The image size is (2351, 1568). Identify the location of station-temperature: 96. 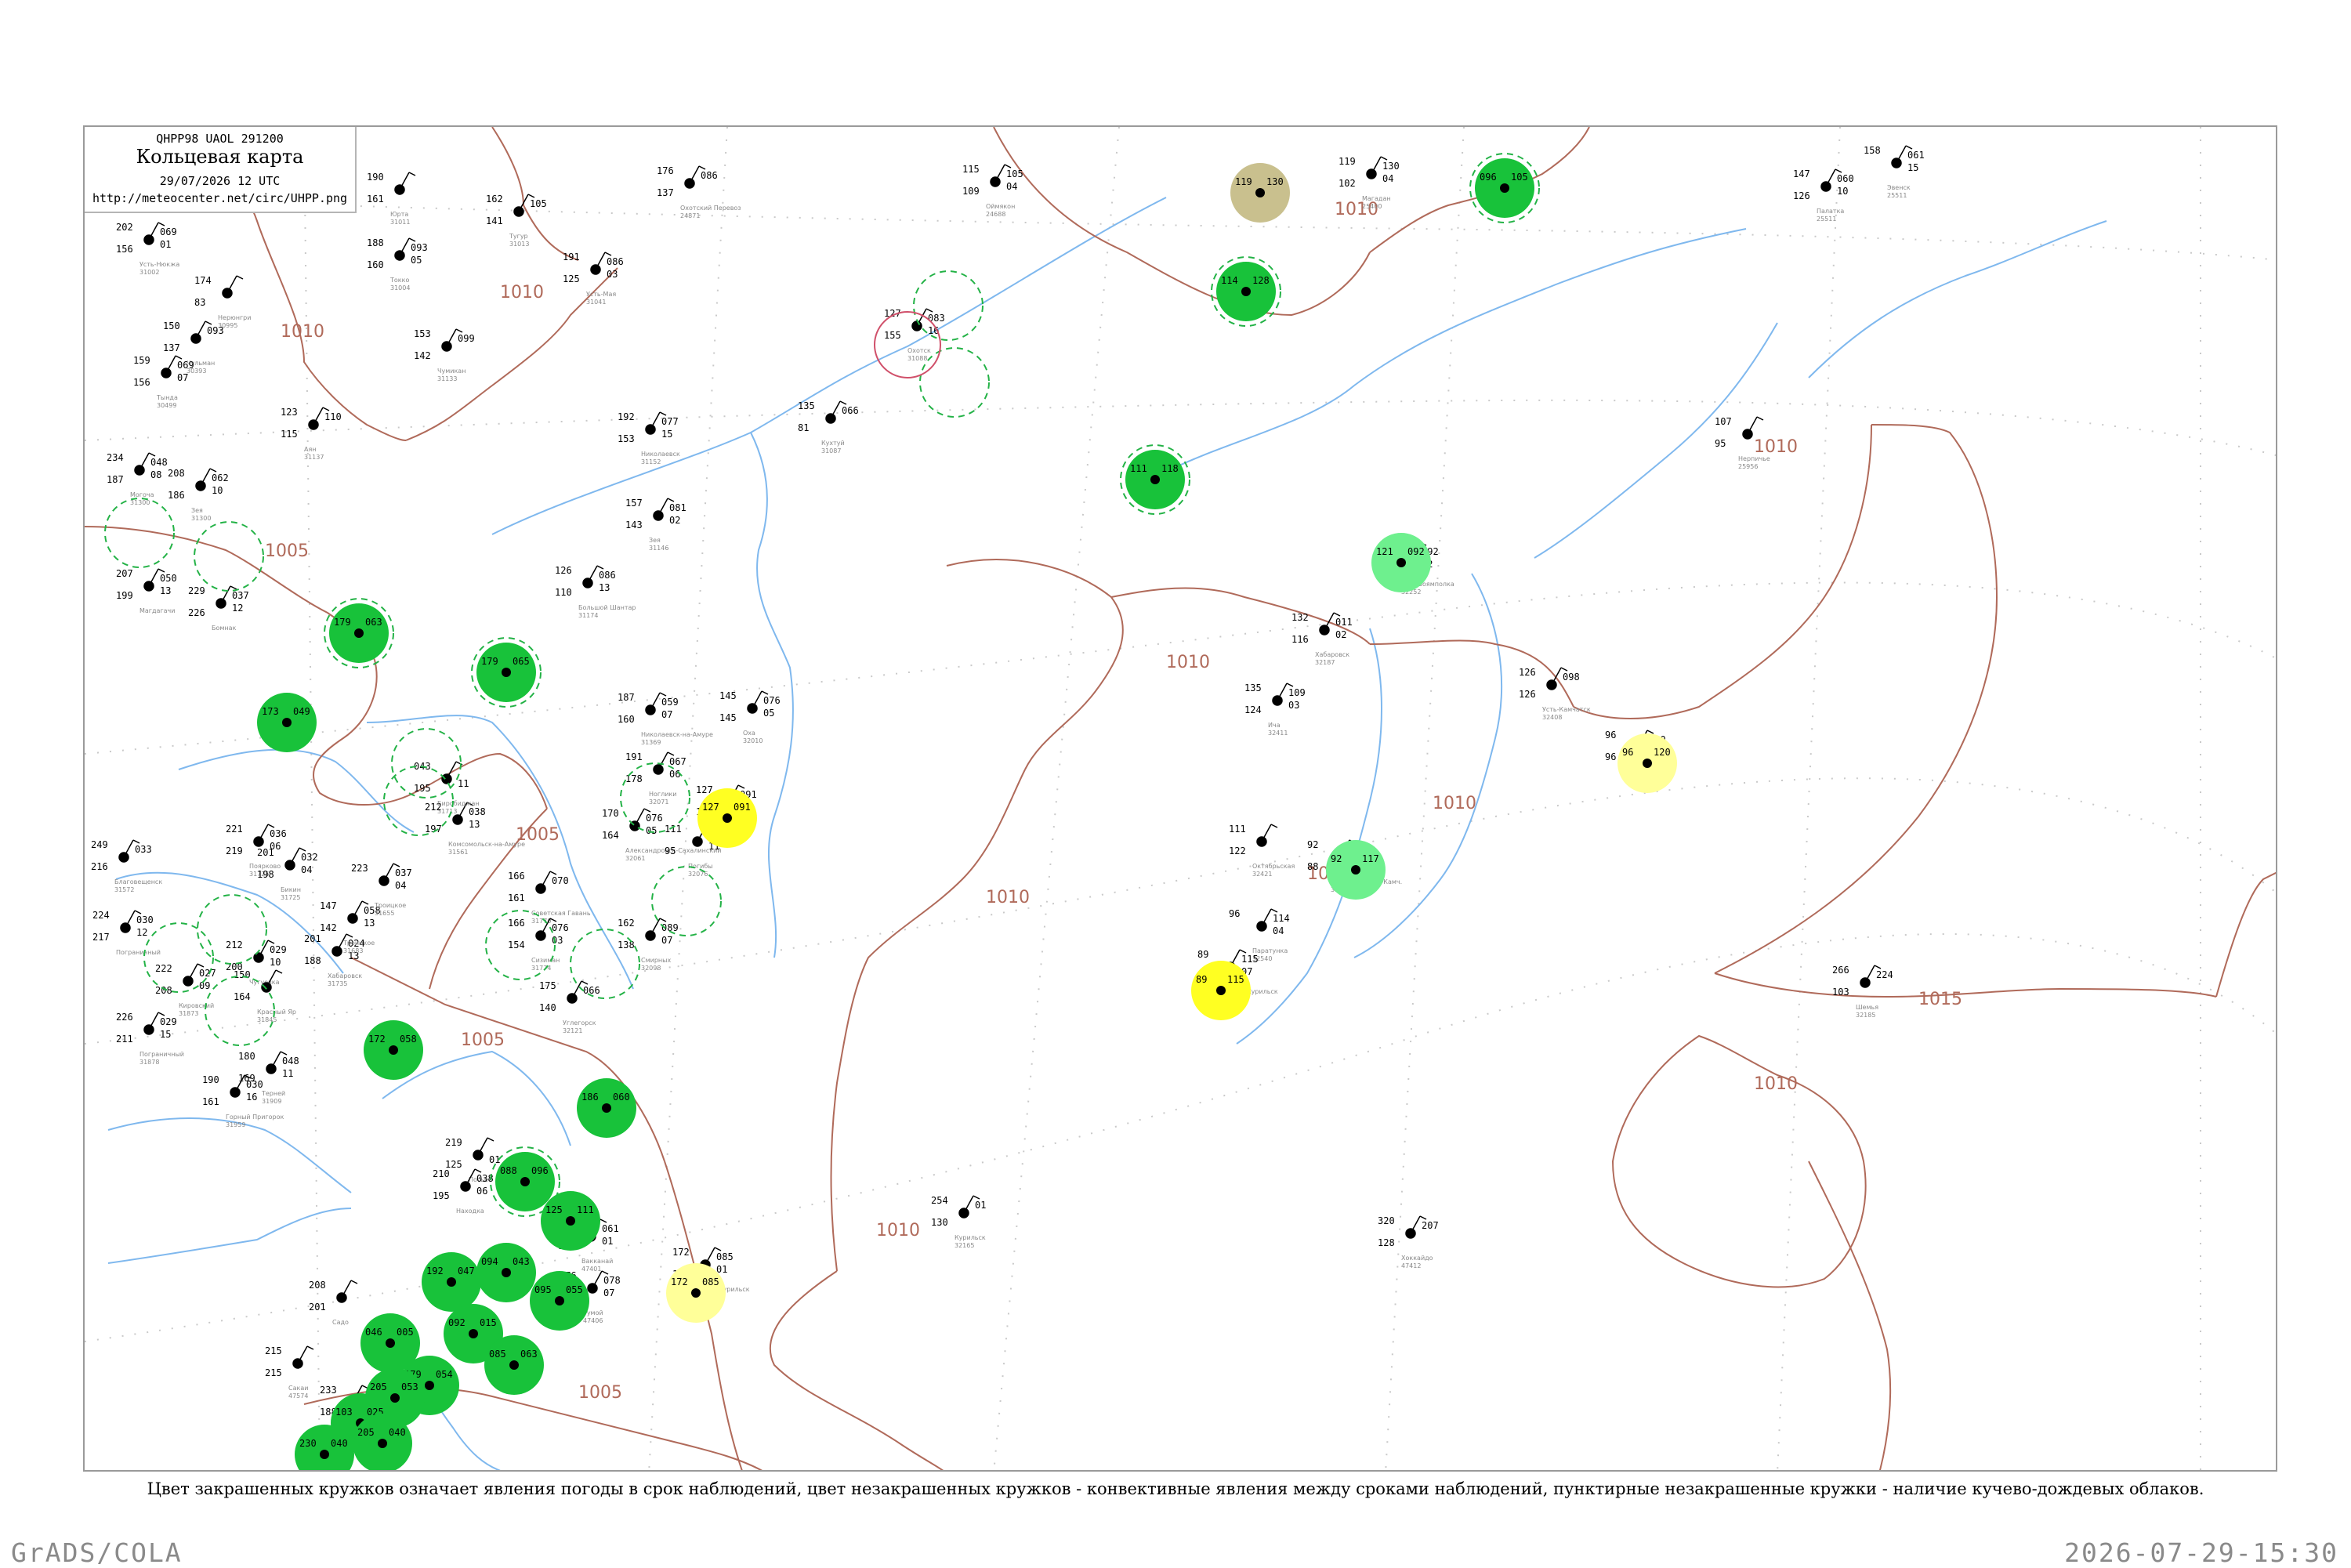
(1234, 914).